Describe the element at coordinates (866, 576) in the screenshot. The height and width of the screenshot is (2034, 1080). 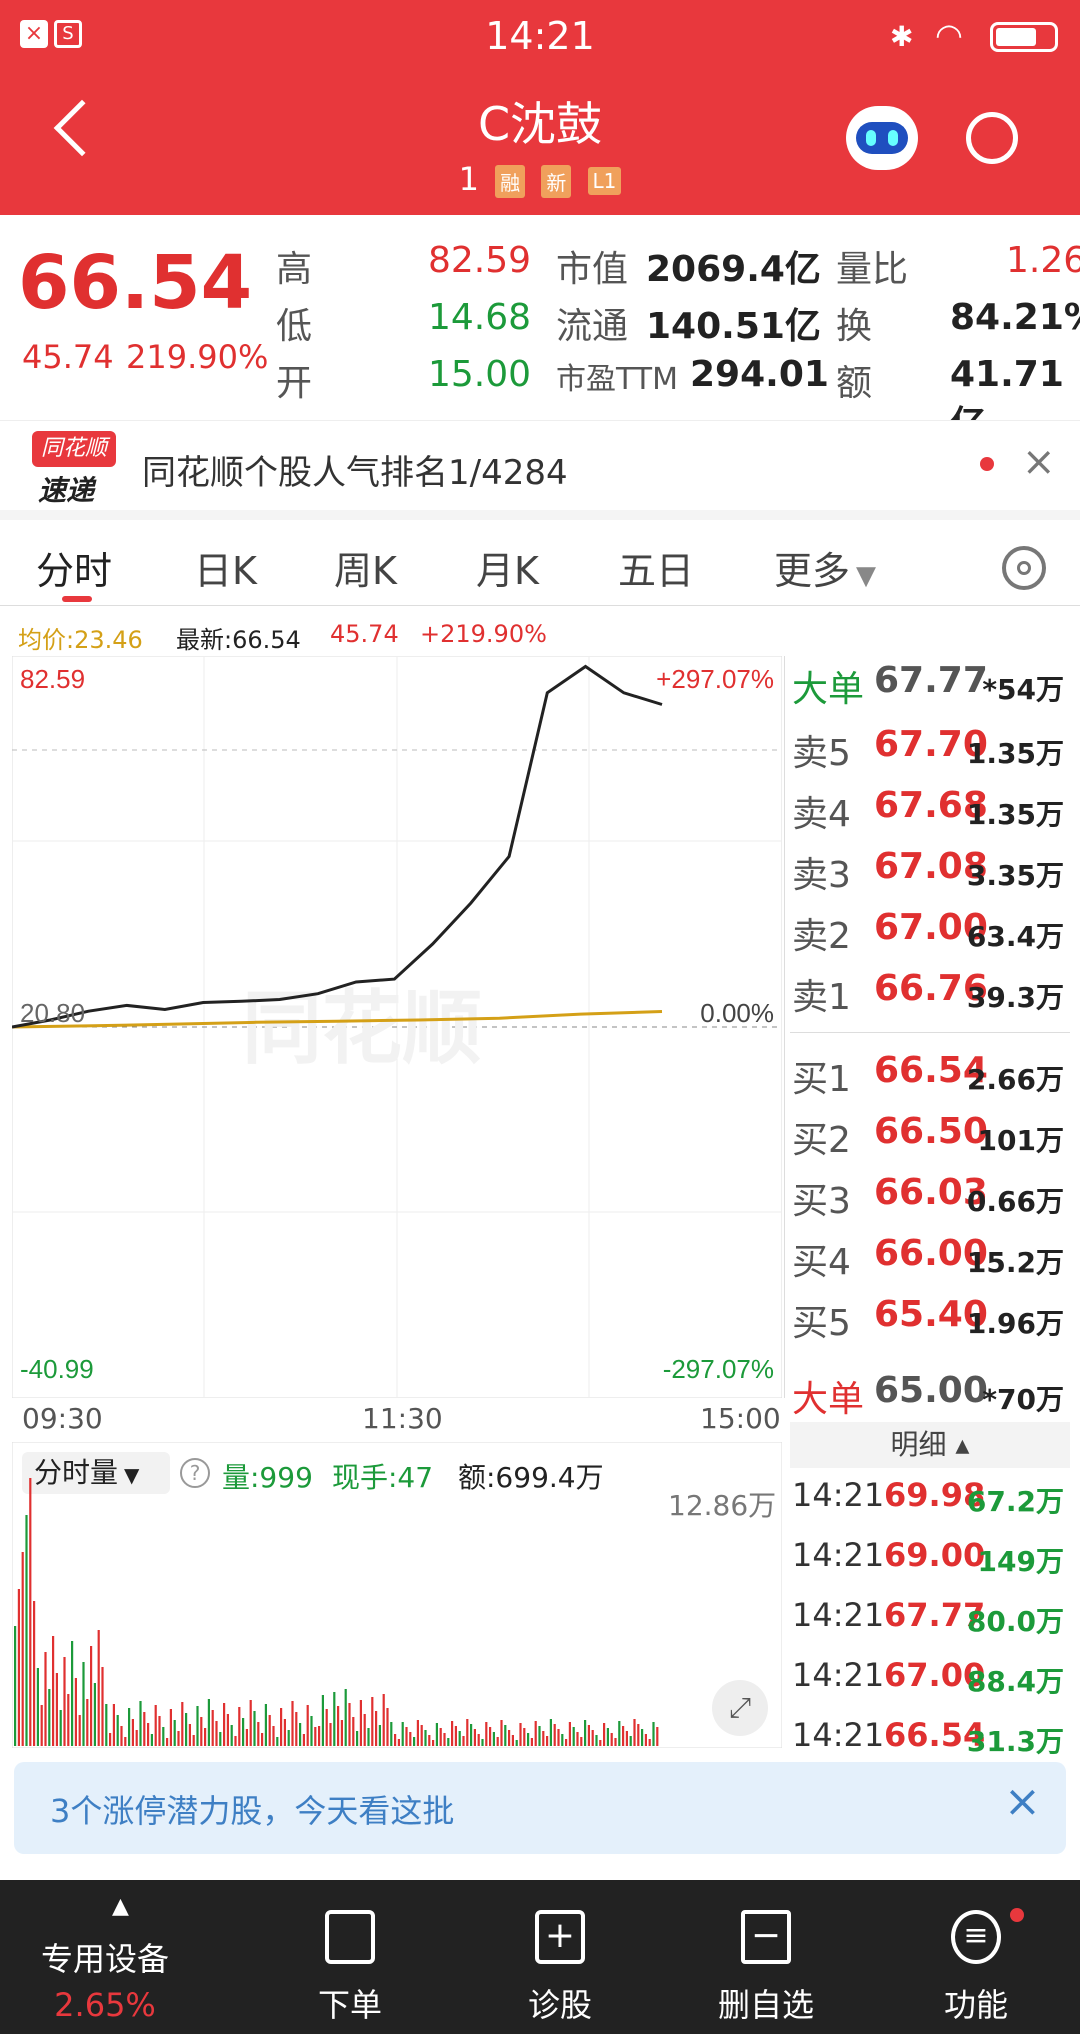
I see `chevron-down-icon: ▼` at that location.